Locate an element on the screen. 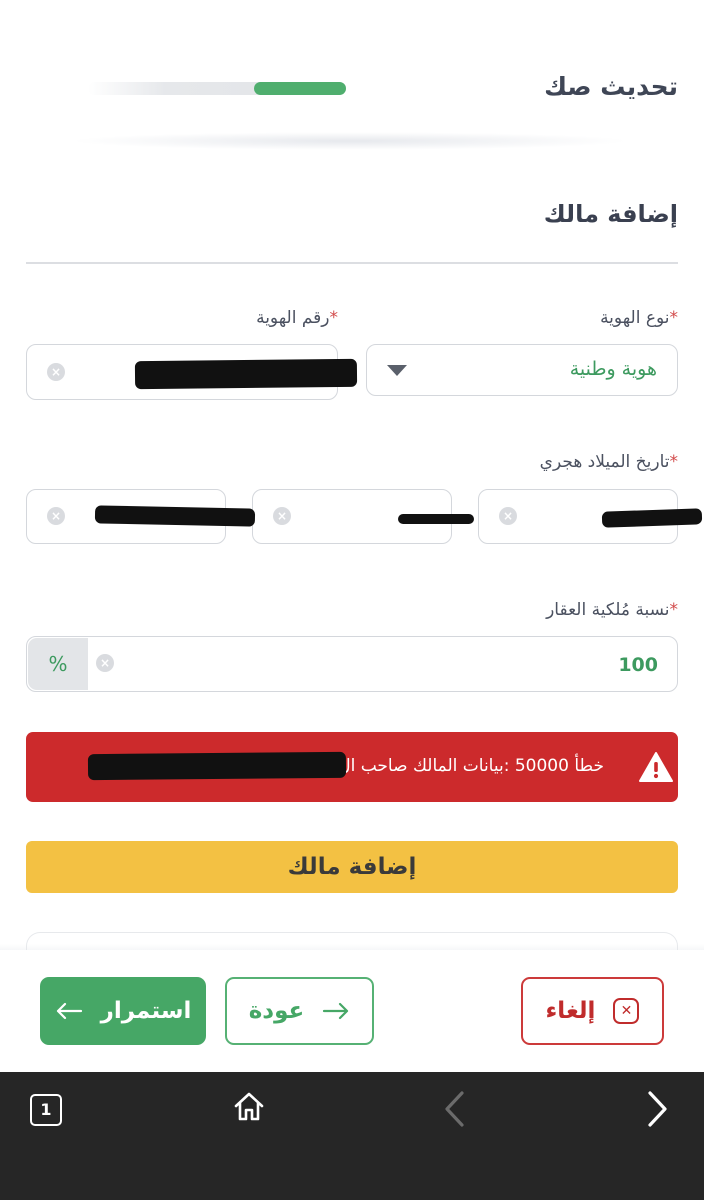  chevron-left-icon is located at coordinates (455, 1109).